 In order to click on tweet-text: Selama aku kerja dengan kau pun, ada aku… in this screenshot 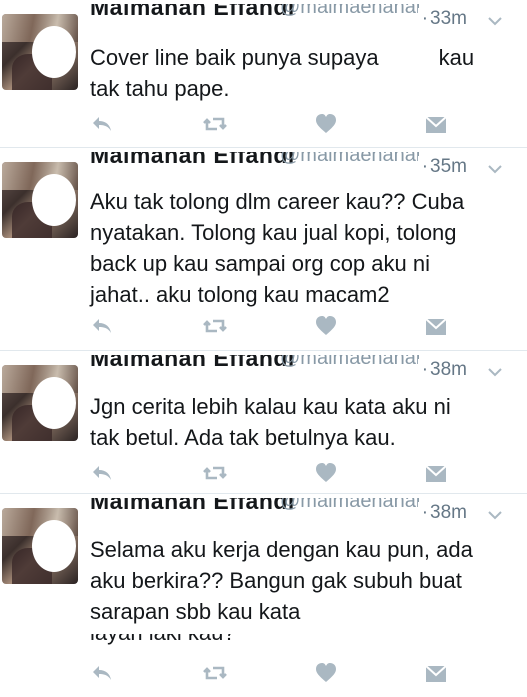, I will do `click(281, 580)`.